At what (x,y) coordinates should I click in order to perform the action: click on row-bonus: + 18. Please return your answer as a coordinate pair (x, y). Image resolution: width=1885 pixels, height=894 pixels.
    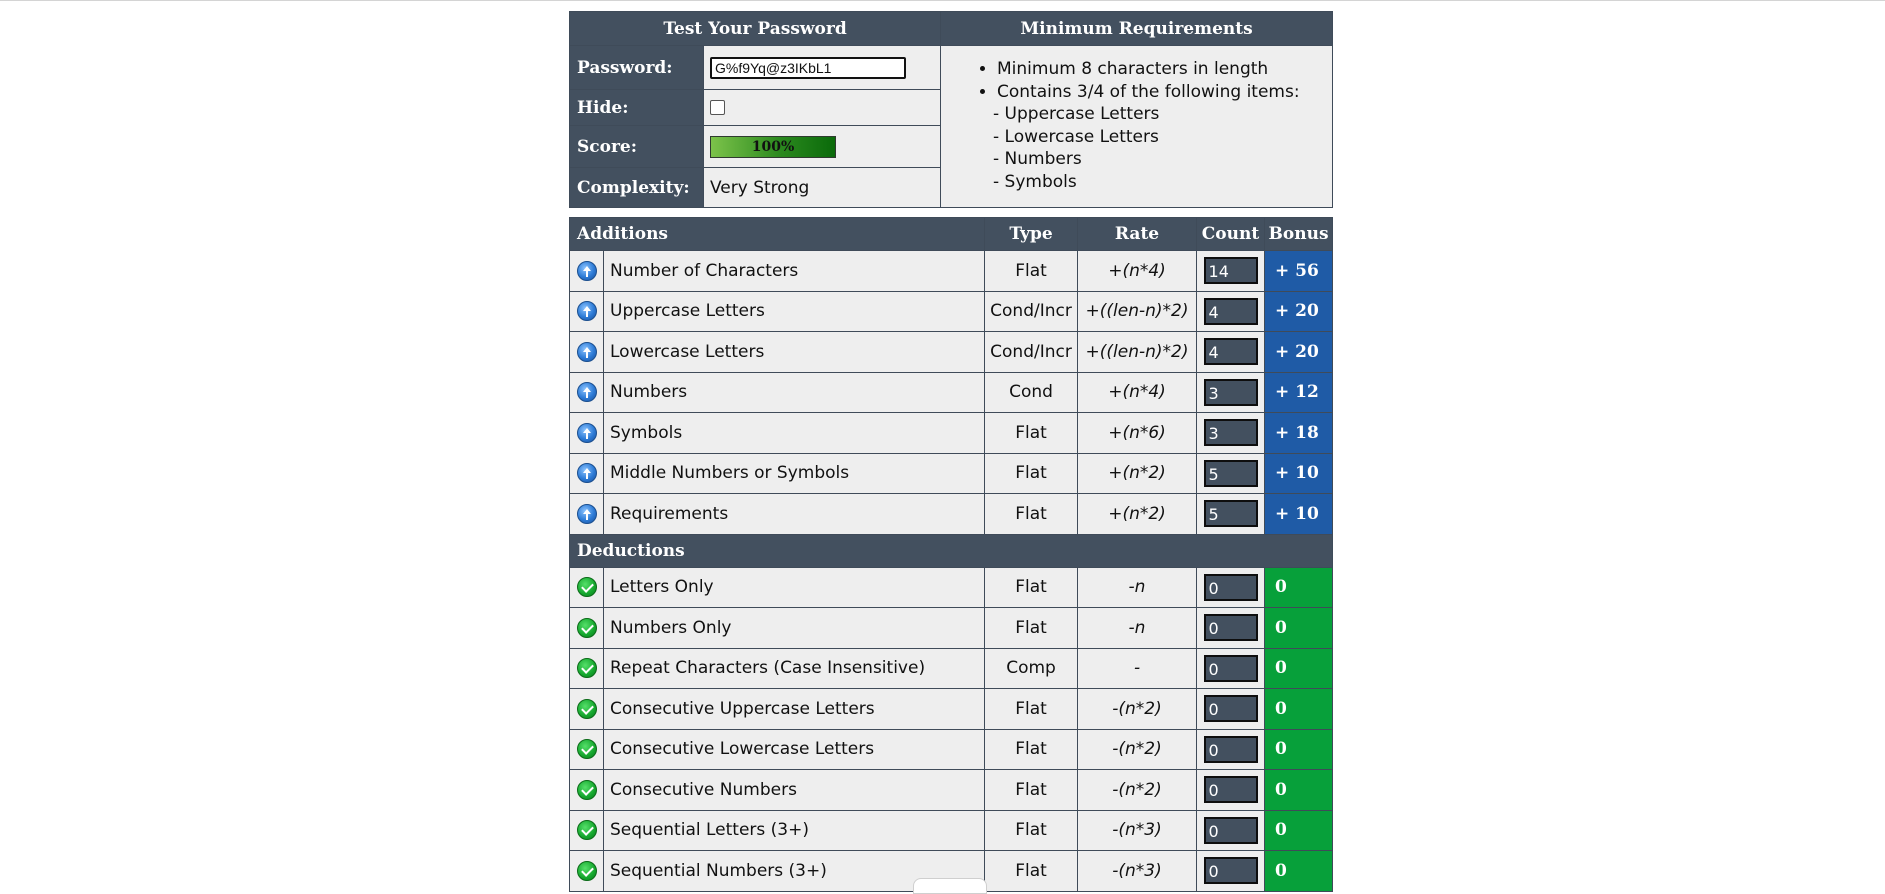
    Looking at the image, I should click on (1299, 433).